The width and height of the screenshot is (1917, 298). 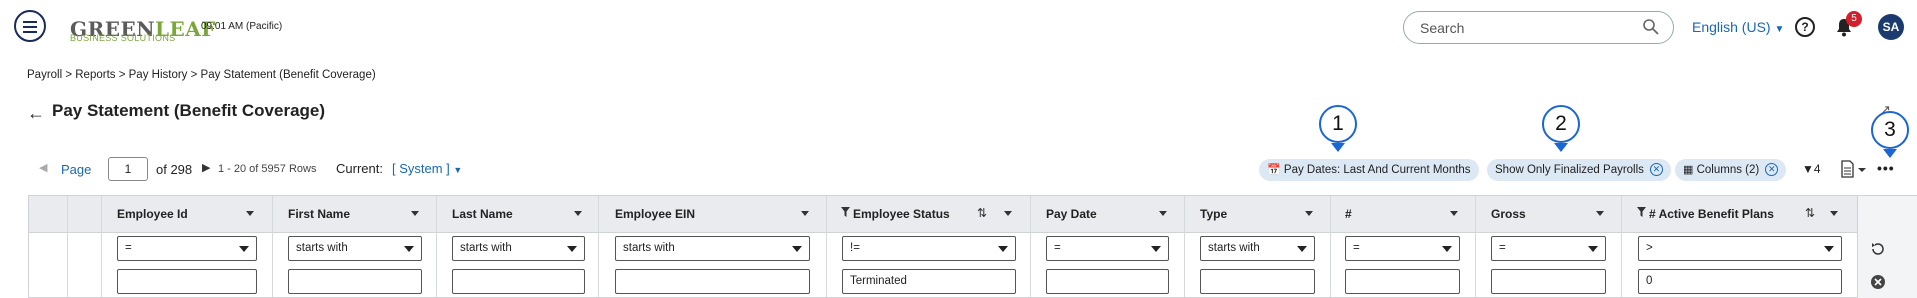 What do you see at coordinates (518, 281) in the screenshot?
I see `last-name-filter-input` at bounding box center [518, 281].